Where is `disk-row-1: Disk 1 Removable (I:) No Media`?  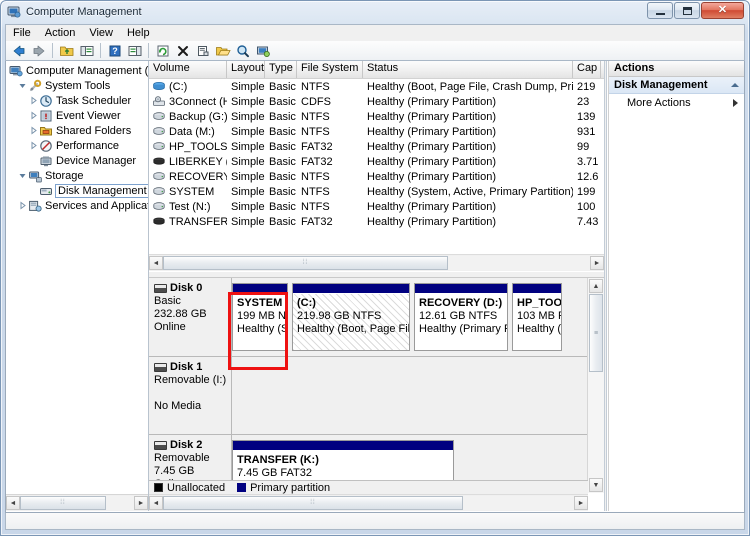
disk-row-1: Disk 1 Removable (I:) No Media is located at coordinates (368, 396).